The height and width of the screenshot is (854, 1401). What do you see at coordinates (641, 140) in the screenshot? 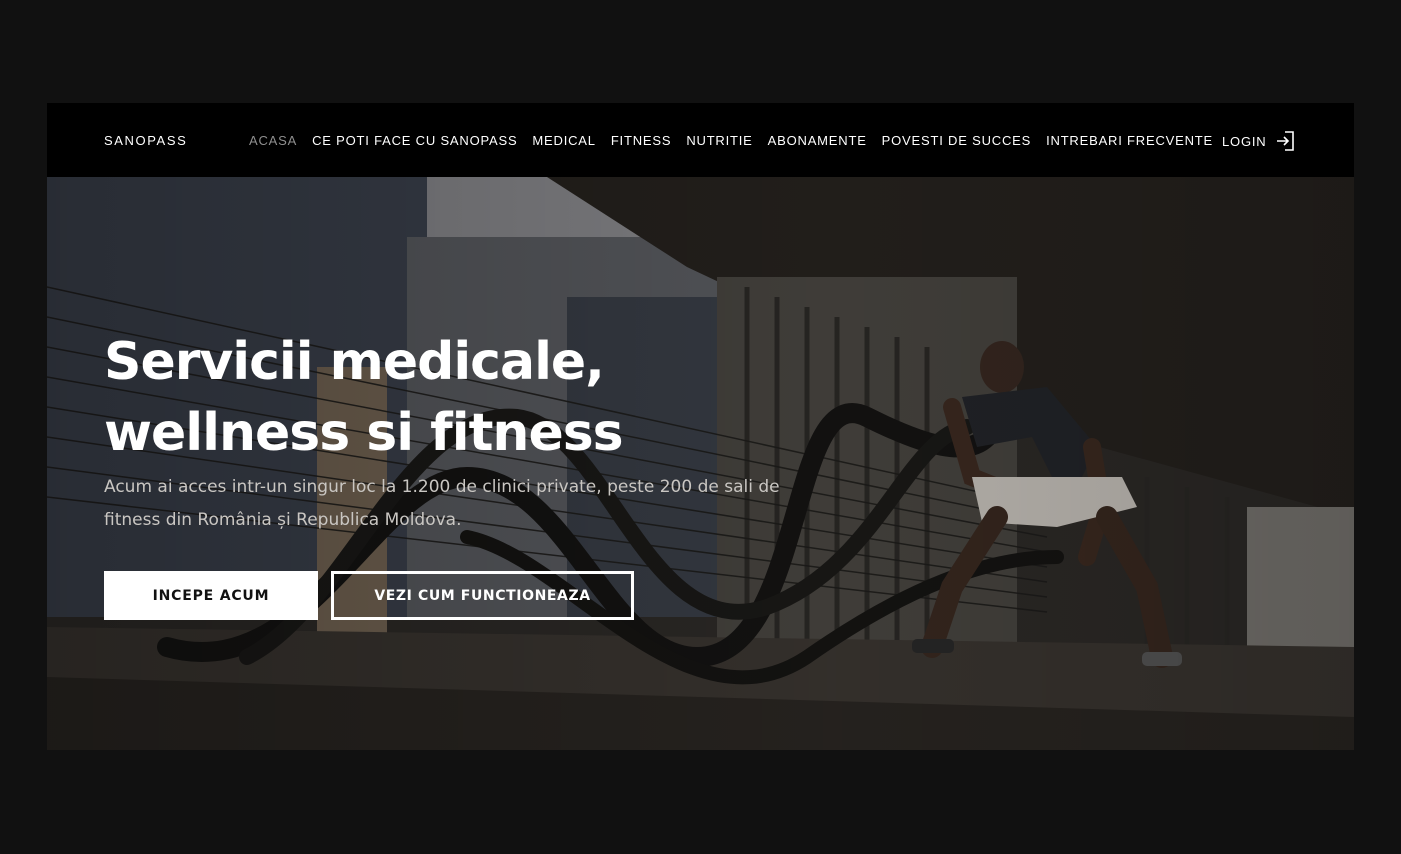
I see `nav-item-fitness: FITNESS` at bounding box center [641, 140].